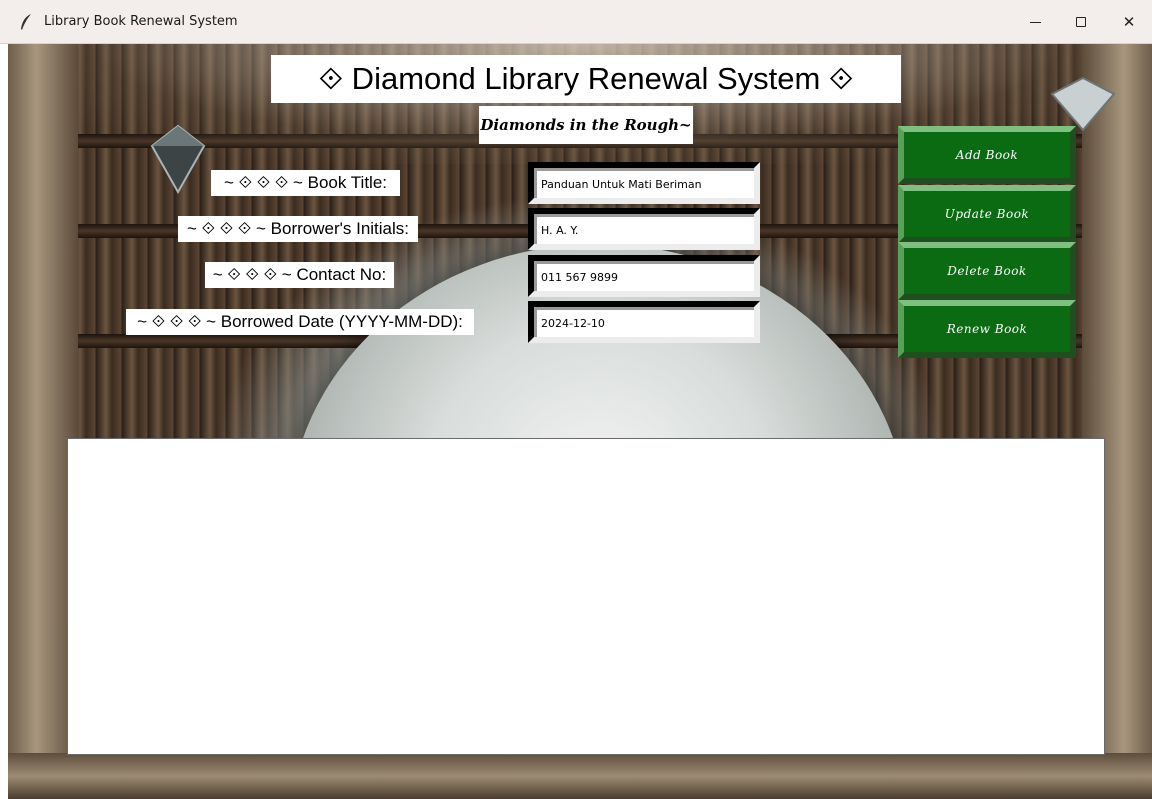 The image size is (1152, 799). Describe the element at coordinates (141, 21) in the screenshot. I see `window-title: Library Book Renewal System` at that location.